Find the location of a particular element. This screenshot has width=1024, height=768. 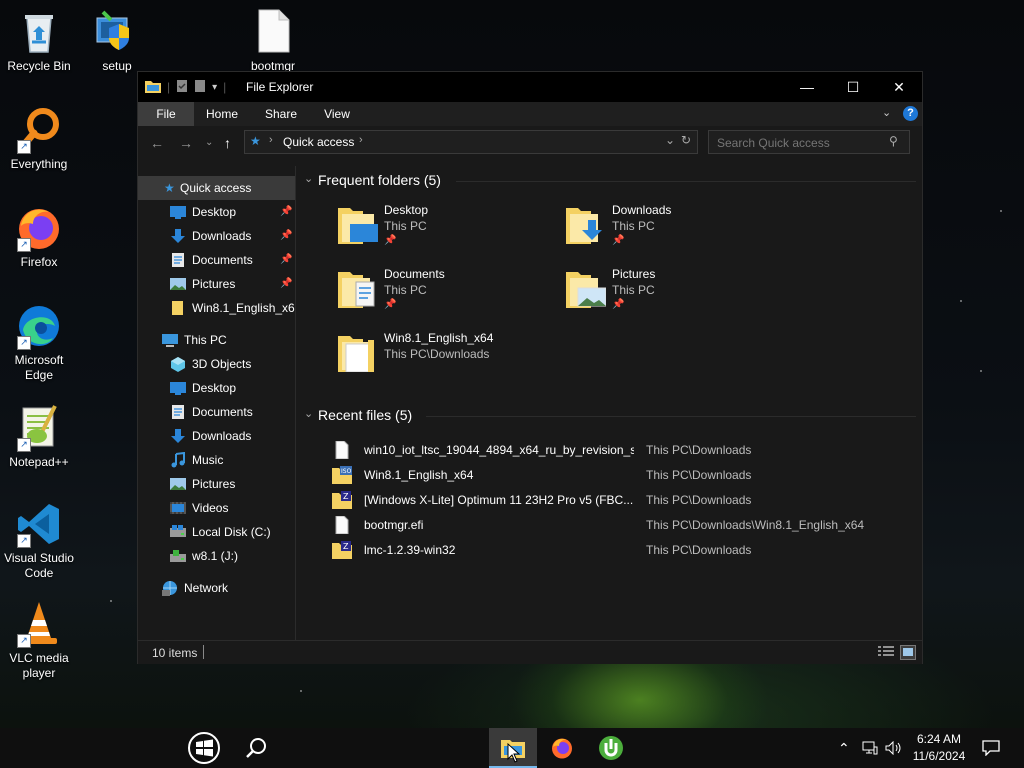

desktop-icon-vlc: ↗ VLC media player is located at coordinates (39, 640).